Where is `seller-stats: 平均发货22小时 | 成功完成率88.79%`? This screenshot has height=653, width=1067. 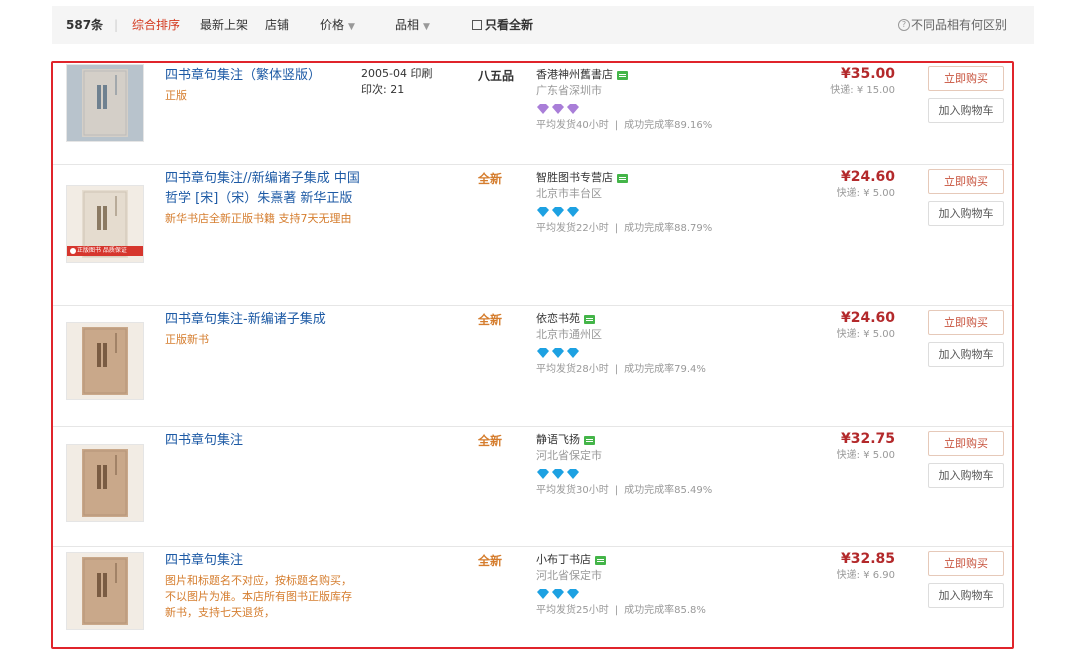 seller-stats: 平均发货22小时 | 成功完成率88.79% is located at coordinates (666, 229).